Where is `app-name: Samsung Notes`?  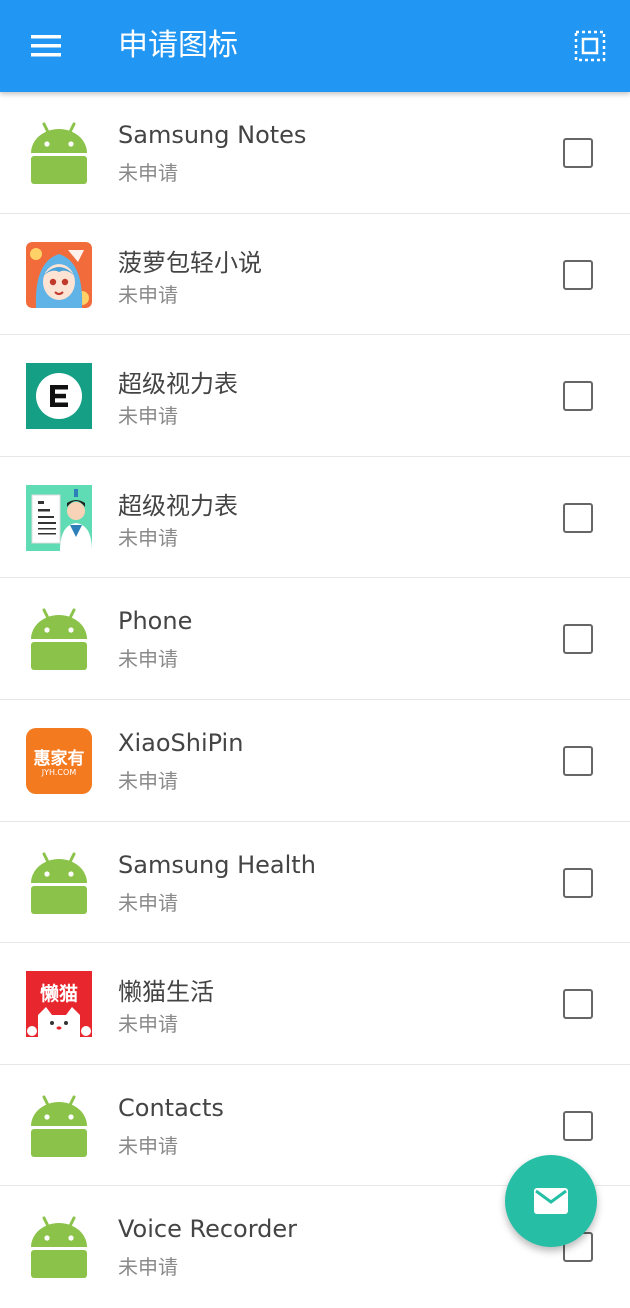
app-name: Samsung Notes is located at coordinates (212, 135).